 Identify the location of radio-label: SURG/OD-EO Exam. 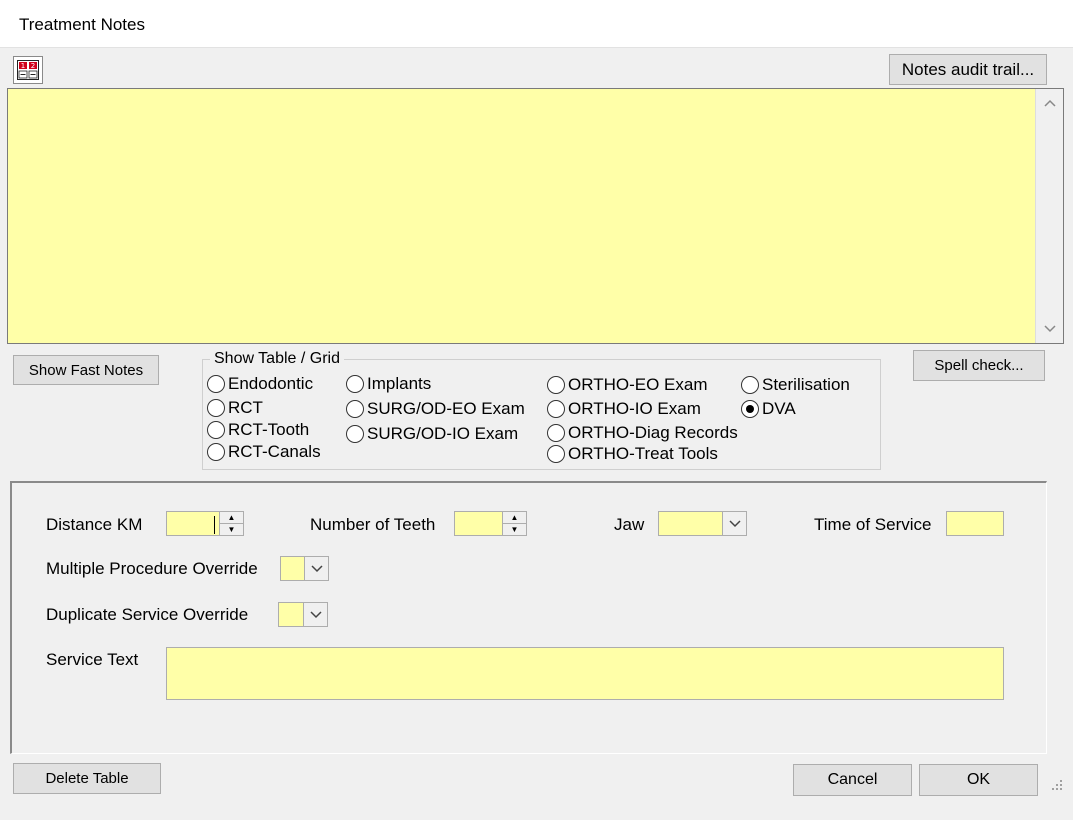
(446, 408).